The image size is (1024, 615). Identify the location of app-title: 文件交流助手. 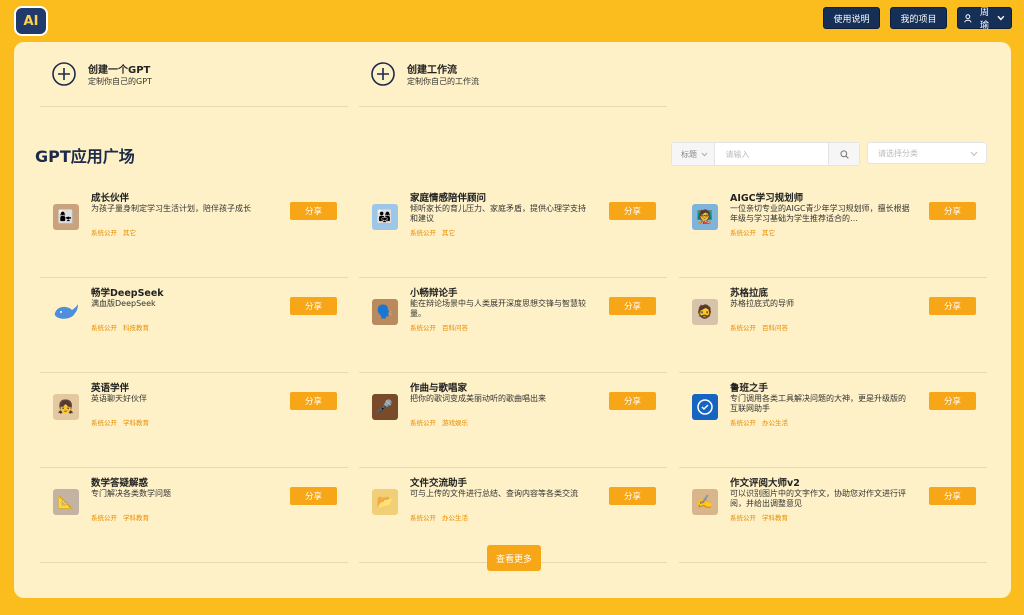
(439, 483).